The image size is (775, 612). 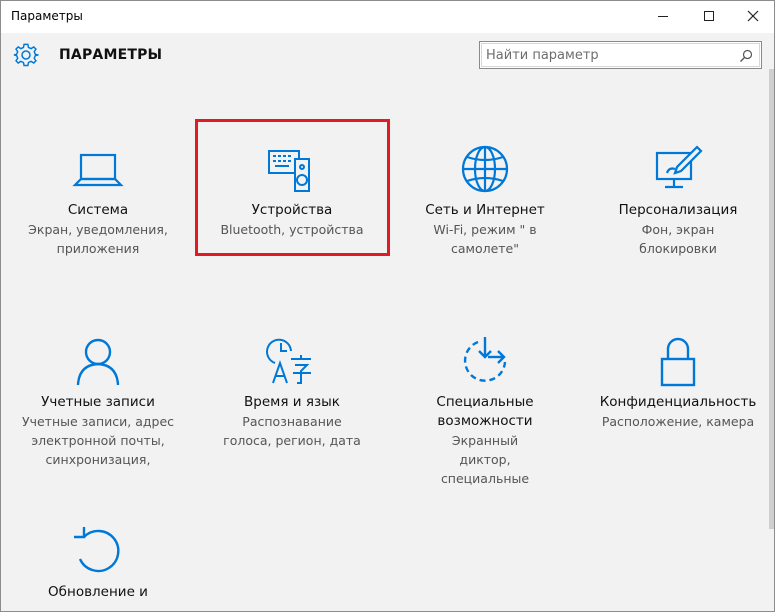 What do you see at coordinates (98, 362) in the screenshot?
I see `person-icon` at bounding box center [98, 362].